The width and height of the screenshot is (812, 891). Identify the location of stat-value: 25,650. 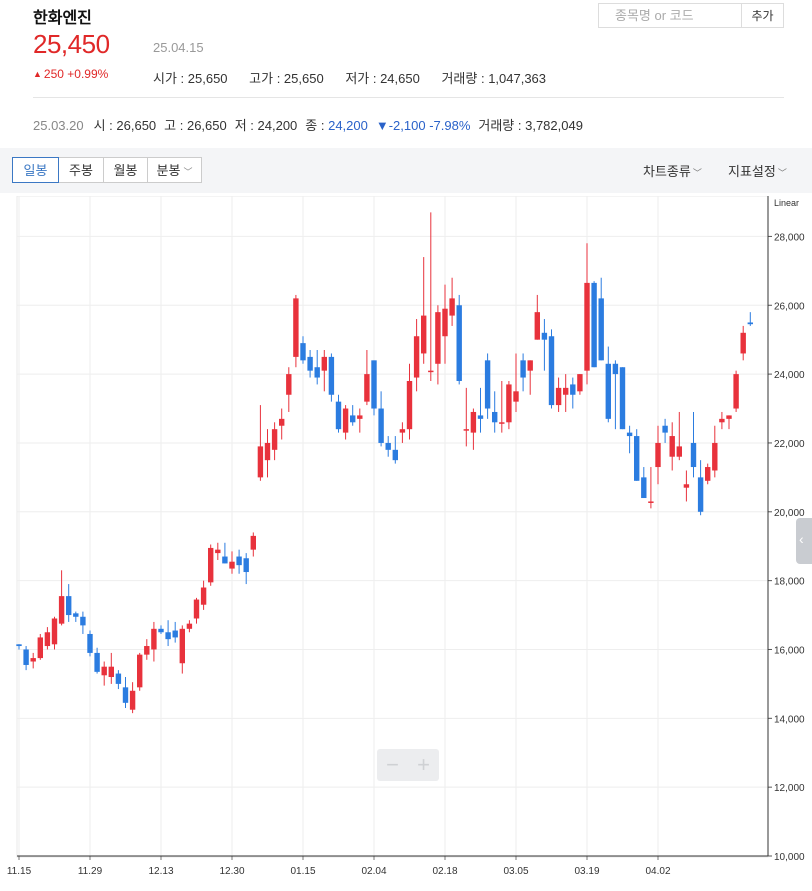
(207, 78).